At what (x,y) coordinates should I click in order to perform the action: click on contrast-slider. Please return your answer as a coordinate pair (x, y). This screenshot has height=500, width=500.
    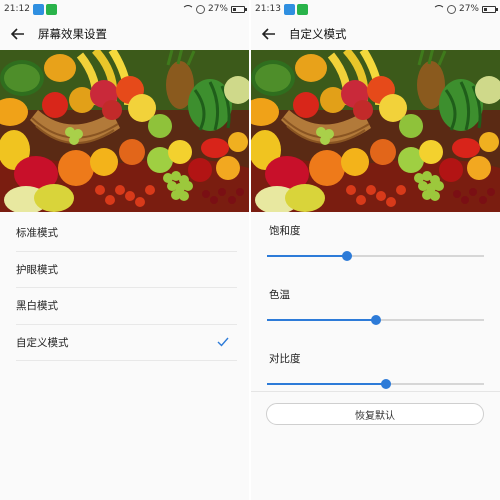
    Looking at the image, I should click on (375, 384).